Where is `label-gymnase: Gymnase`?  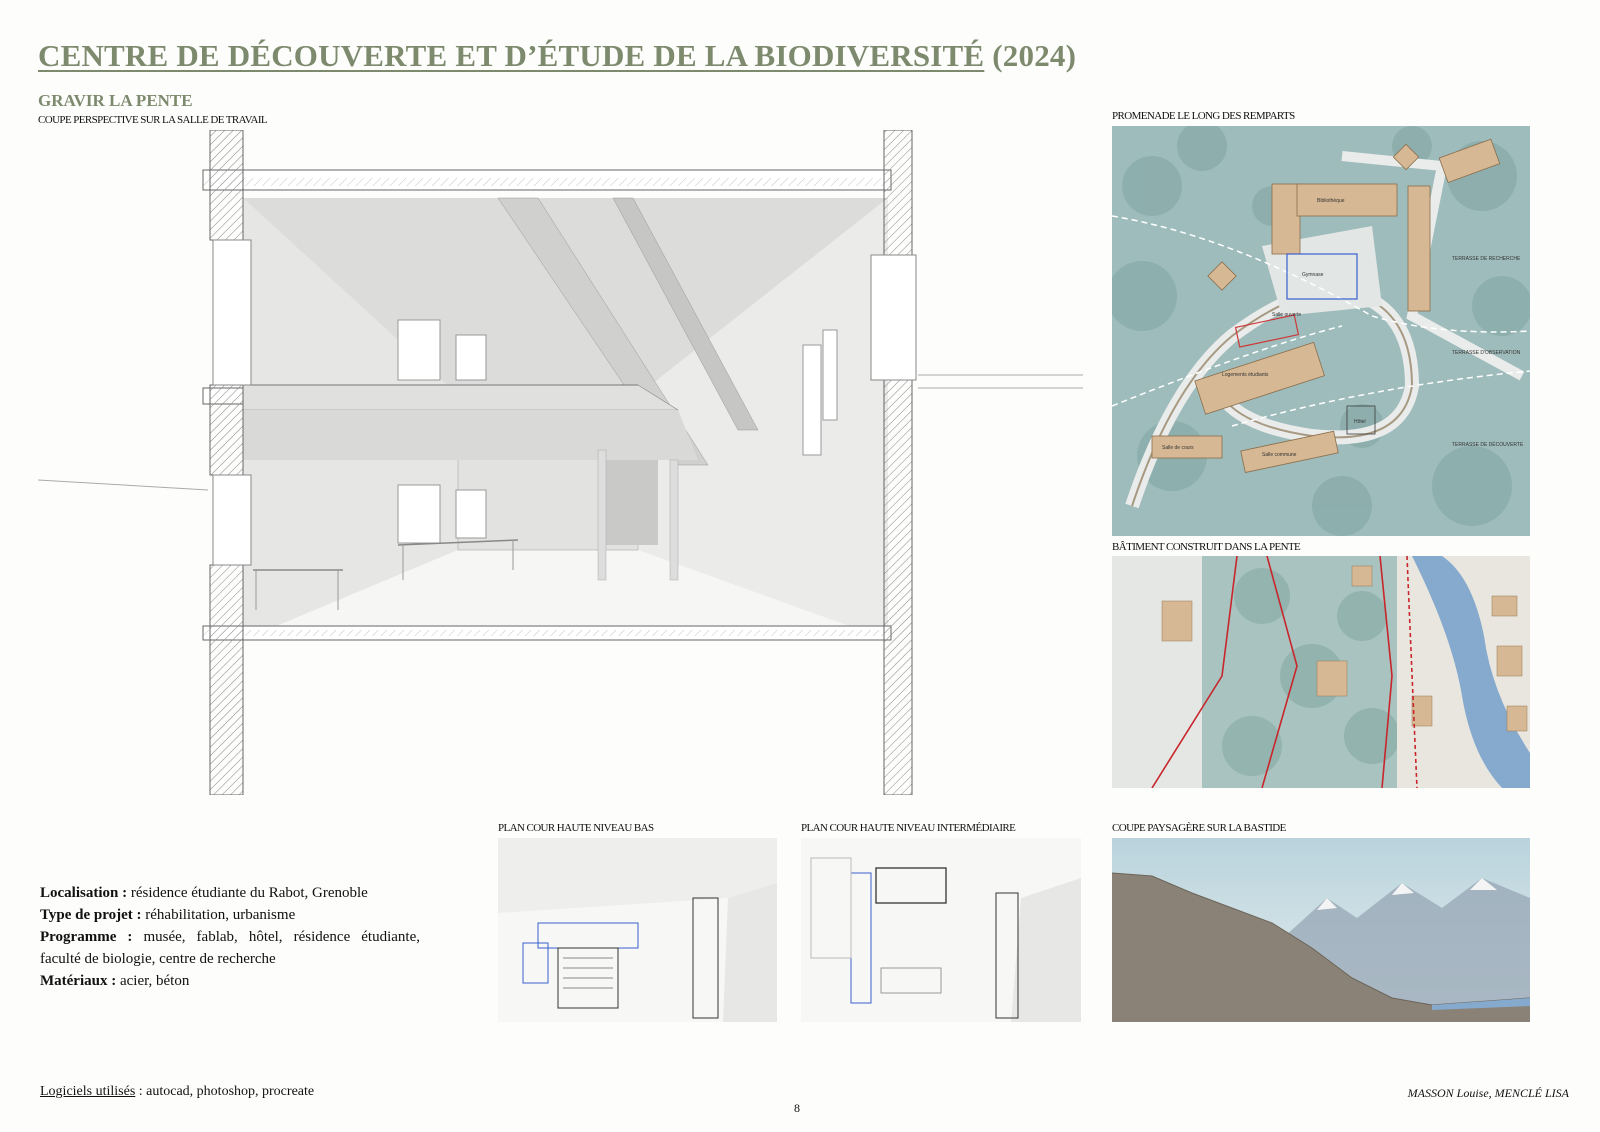 label-gymnase: Gymnase is located at coordinates (1313, 275).